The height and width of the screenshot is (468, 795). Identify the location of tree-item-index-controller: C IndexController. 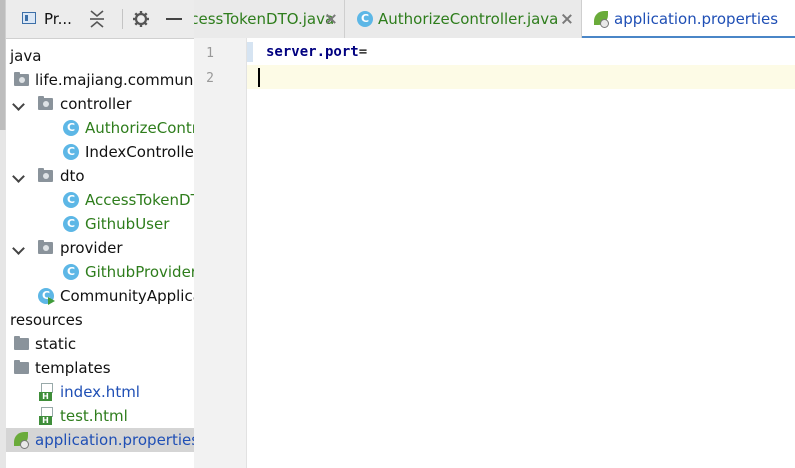
(100, 152).